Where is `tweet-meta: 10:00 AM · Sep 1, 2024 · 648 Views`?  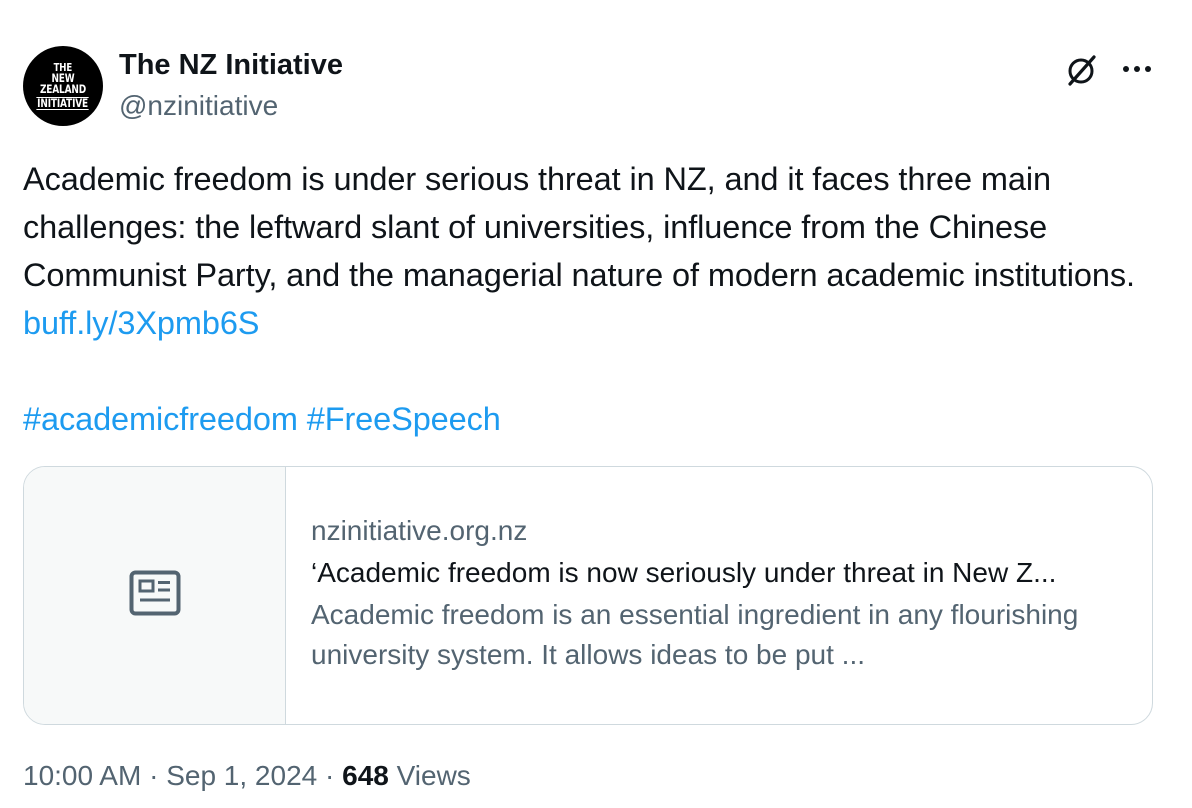 tweet-meta: 10:00 AM · Sep 1, 2024 · 648 Views is located at coordinates (247, 776).